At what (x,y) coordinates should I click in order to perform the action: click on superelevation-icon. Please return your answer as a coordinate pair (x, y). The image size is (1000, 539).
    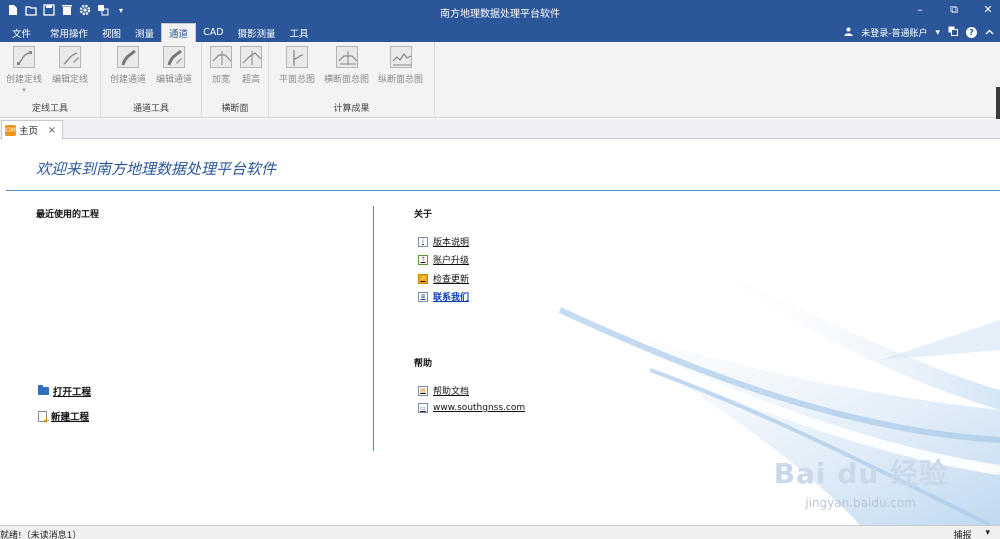
    Looking at the image, I should click on (251, 57).